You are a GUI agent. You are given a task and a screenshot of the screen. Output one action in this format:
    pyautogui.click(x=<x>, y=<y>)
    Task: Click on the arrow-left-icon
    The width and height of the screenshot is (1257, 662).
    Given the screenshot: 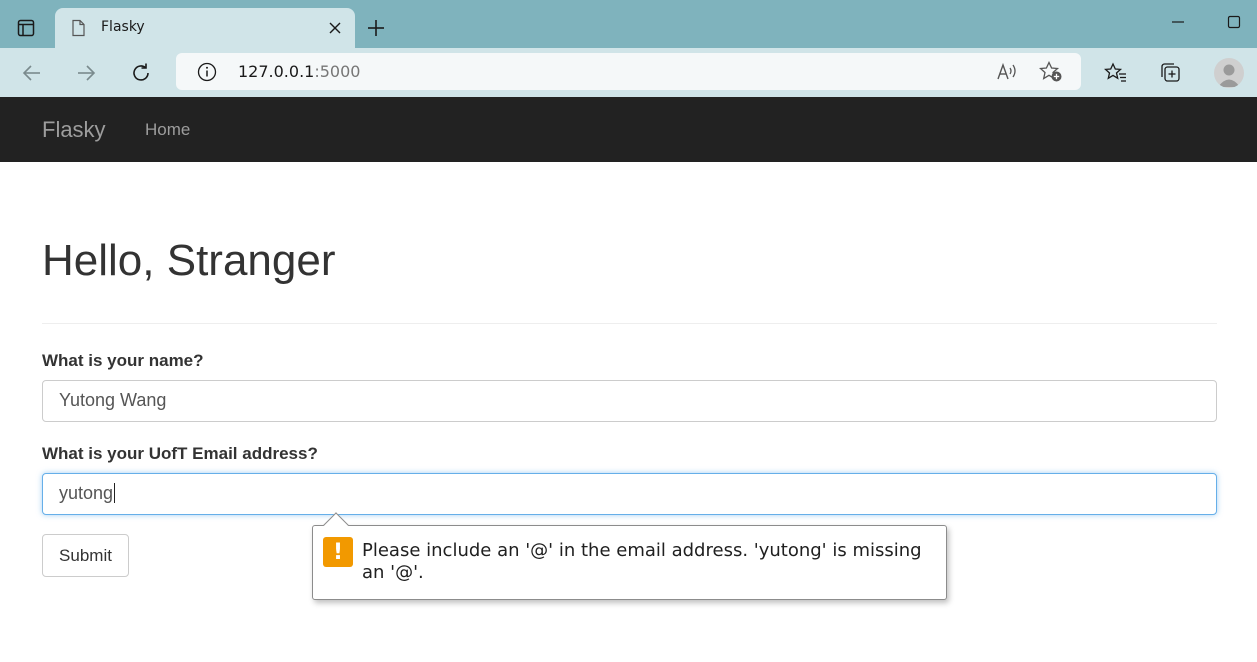 What is the action you would take?
    pyautogui.click(x=31, y=73)
    